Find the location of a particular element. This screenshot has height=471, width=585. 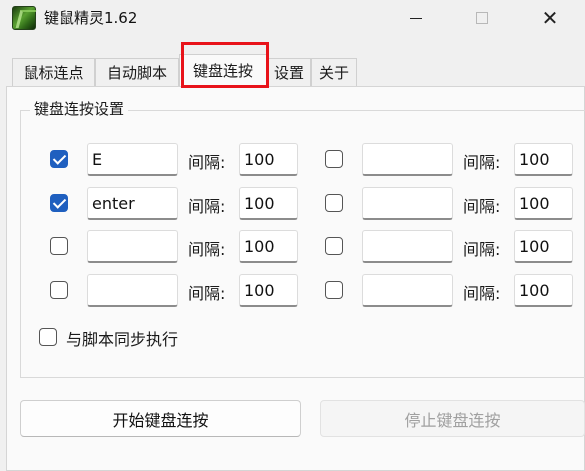

row2-left-interval-input: 100 is located at coordinates (268, 203).